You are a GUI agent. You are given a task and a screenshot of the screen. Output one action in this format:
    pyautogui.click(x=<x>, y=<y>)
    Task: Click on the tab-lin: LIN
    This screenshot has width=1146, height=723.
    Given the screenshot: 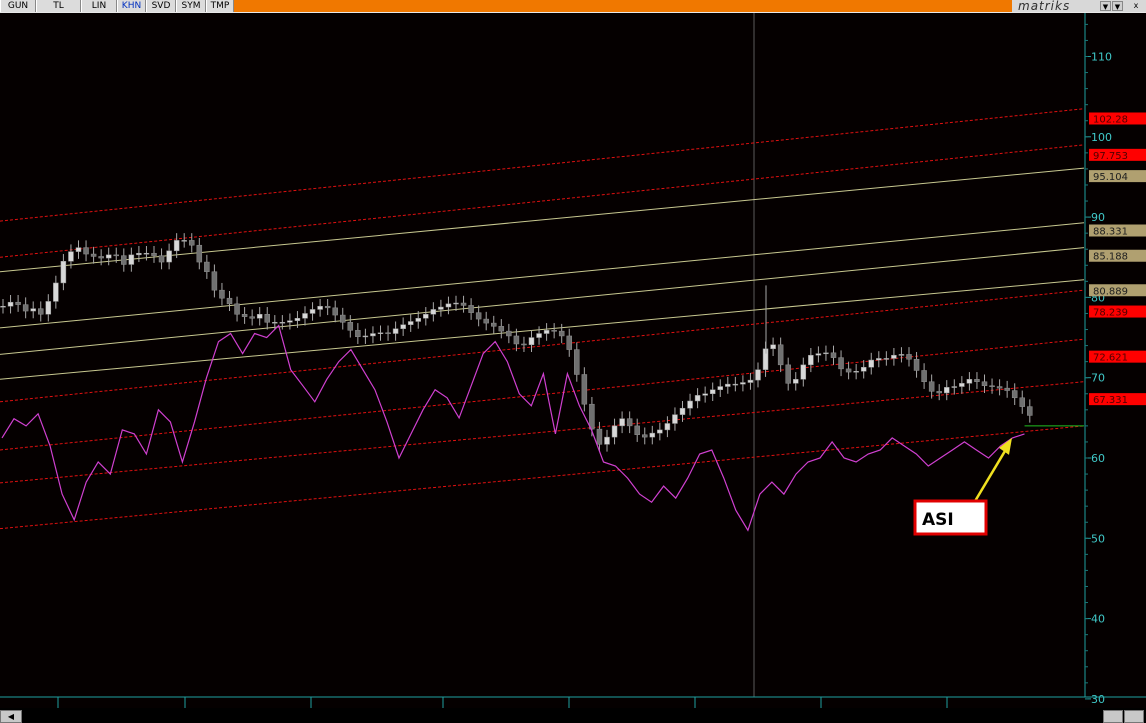 What is the action you would take?
    pyautogui.click(x=99, y=6)
    